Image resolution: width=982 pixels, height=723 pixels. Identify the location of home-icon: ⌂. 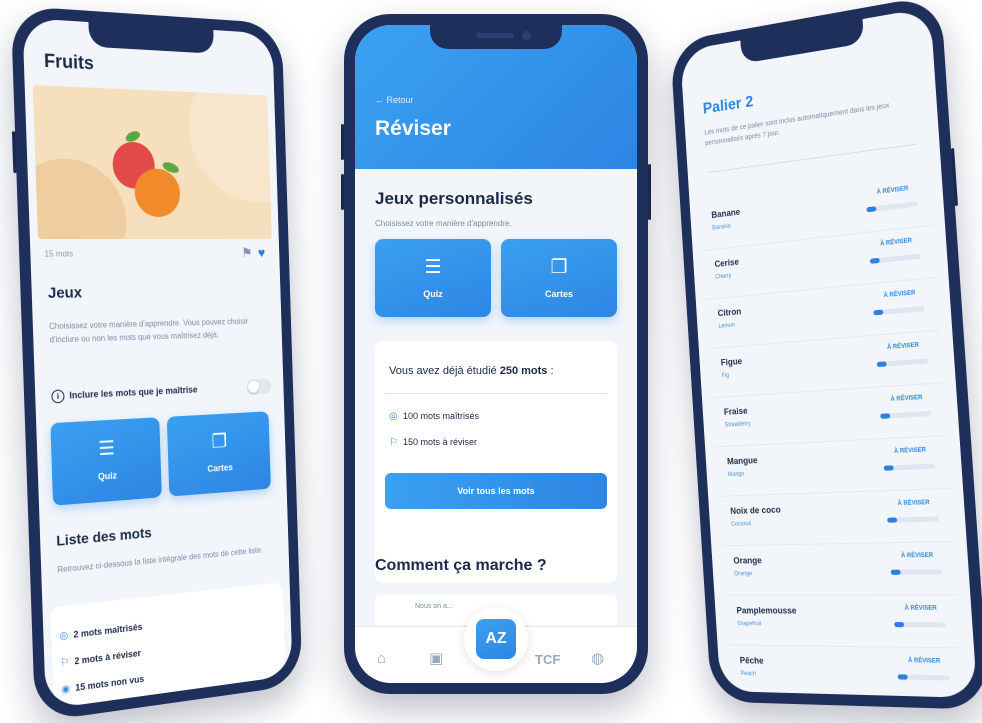
(381, 658).